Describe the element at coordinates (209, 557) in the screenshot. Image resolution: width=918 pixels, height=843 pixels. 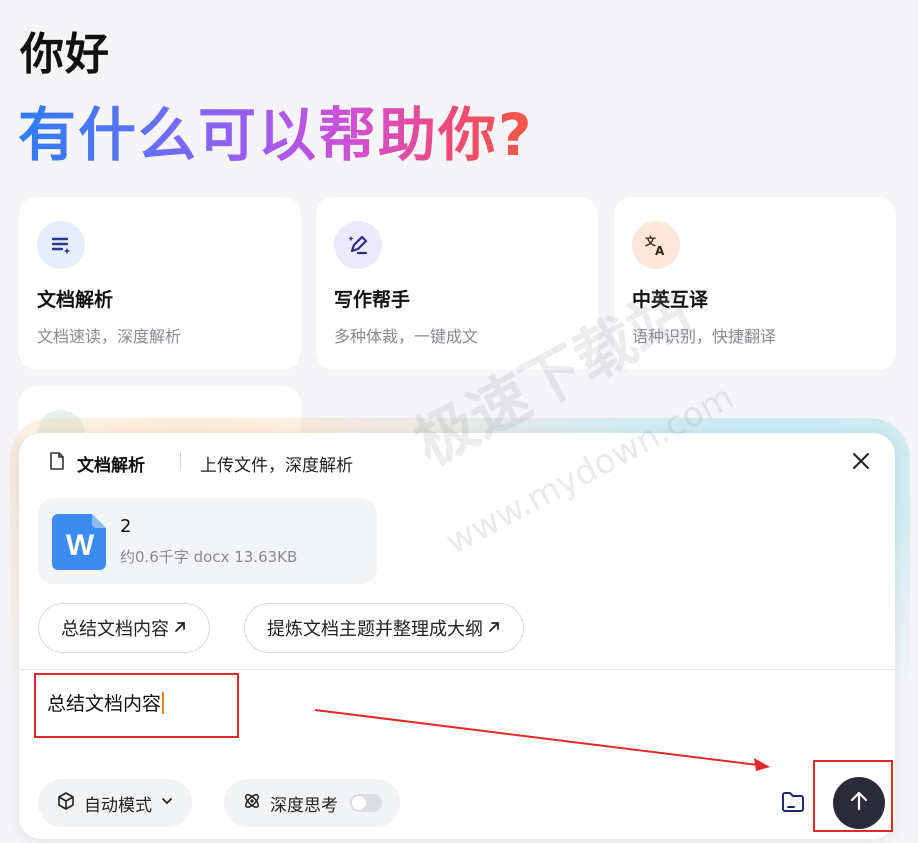
I see `file-meta: 约0.6千字 docx 13.63KB` at that location.